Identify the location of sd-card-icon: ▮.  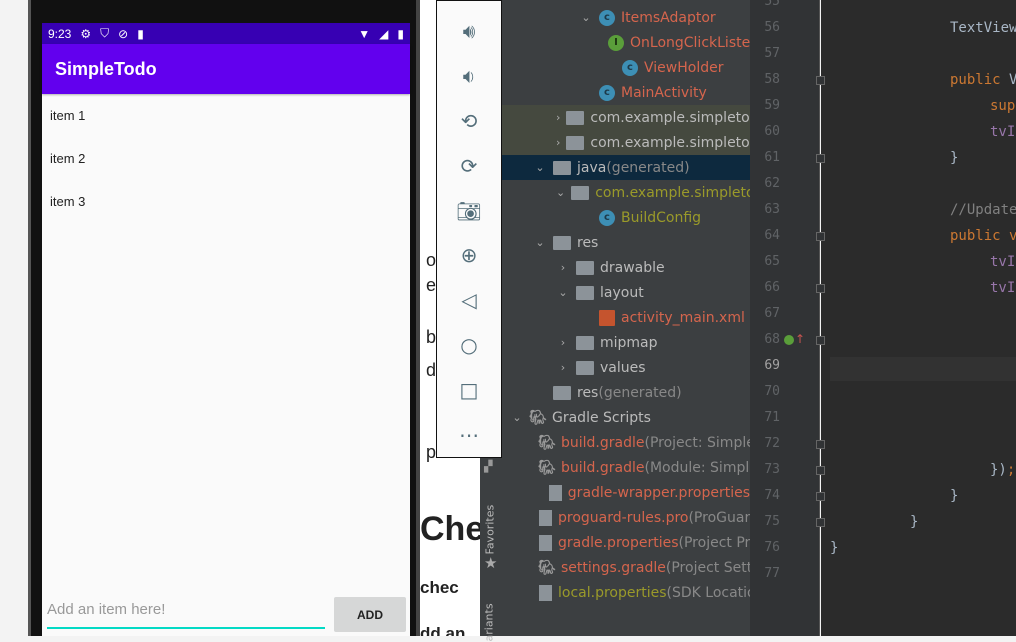
(140, 33).